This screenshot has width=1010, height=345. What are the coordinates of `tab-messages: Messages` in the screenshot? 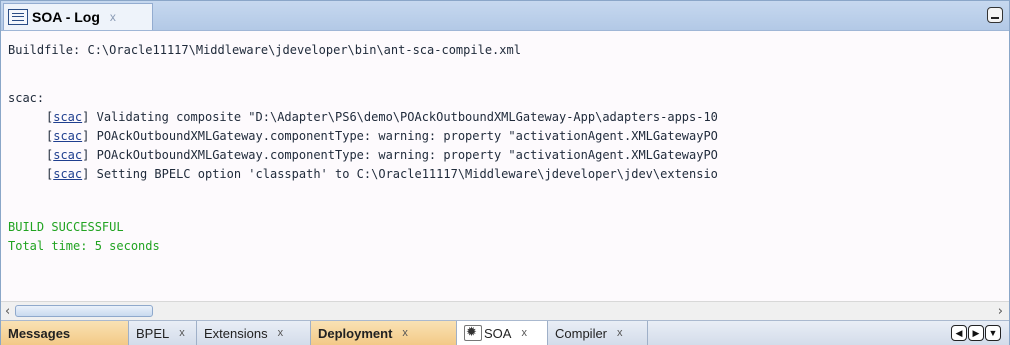 It's located at (65, 333).